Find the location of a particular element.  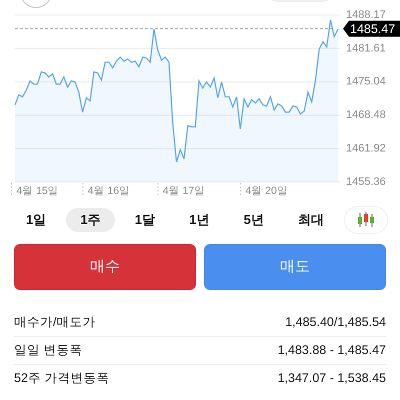

chart-type-button is located at coordinates (366, 220).